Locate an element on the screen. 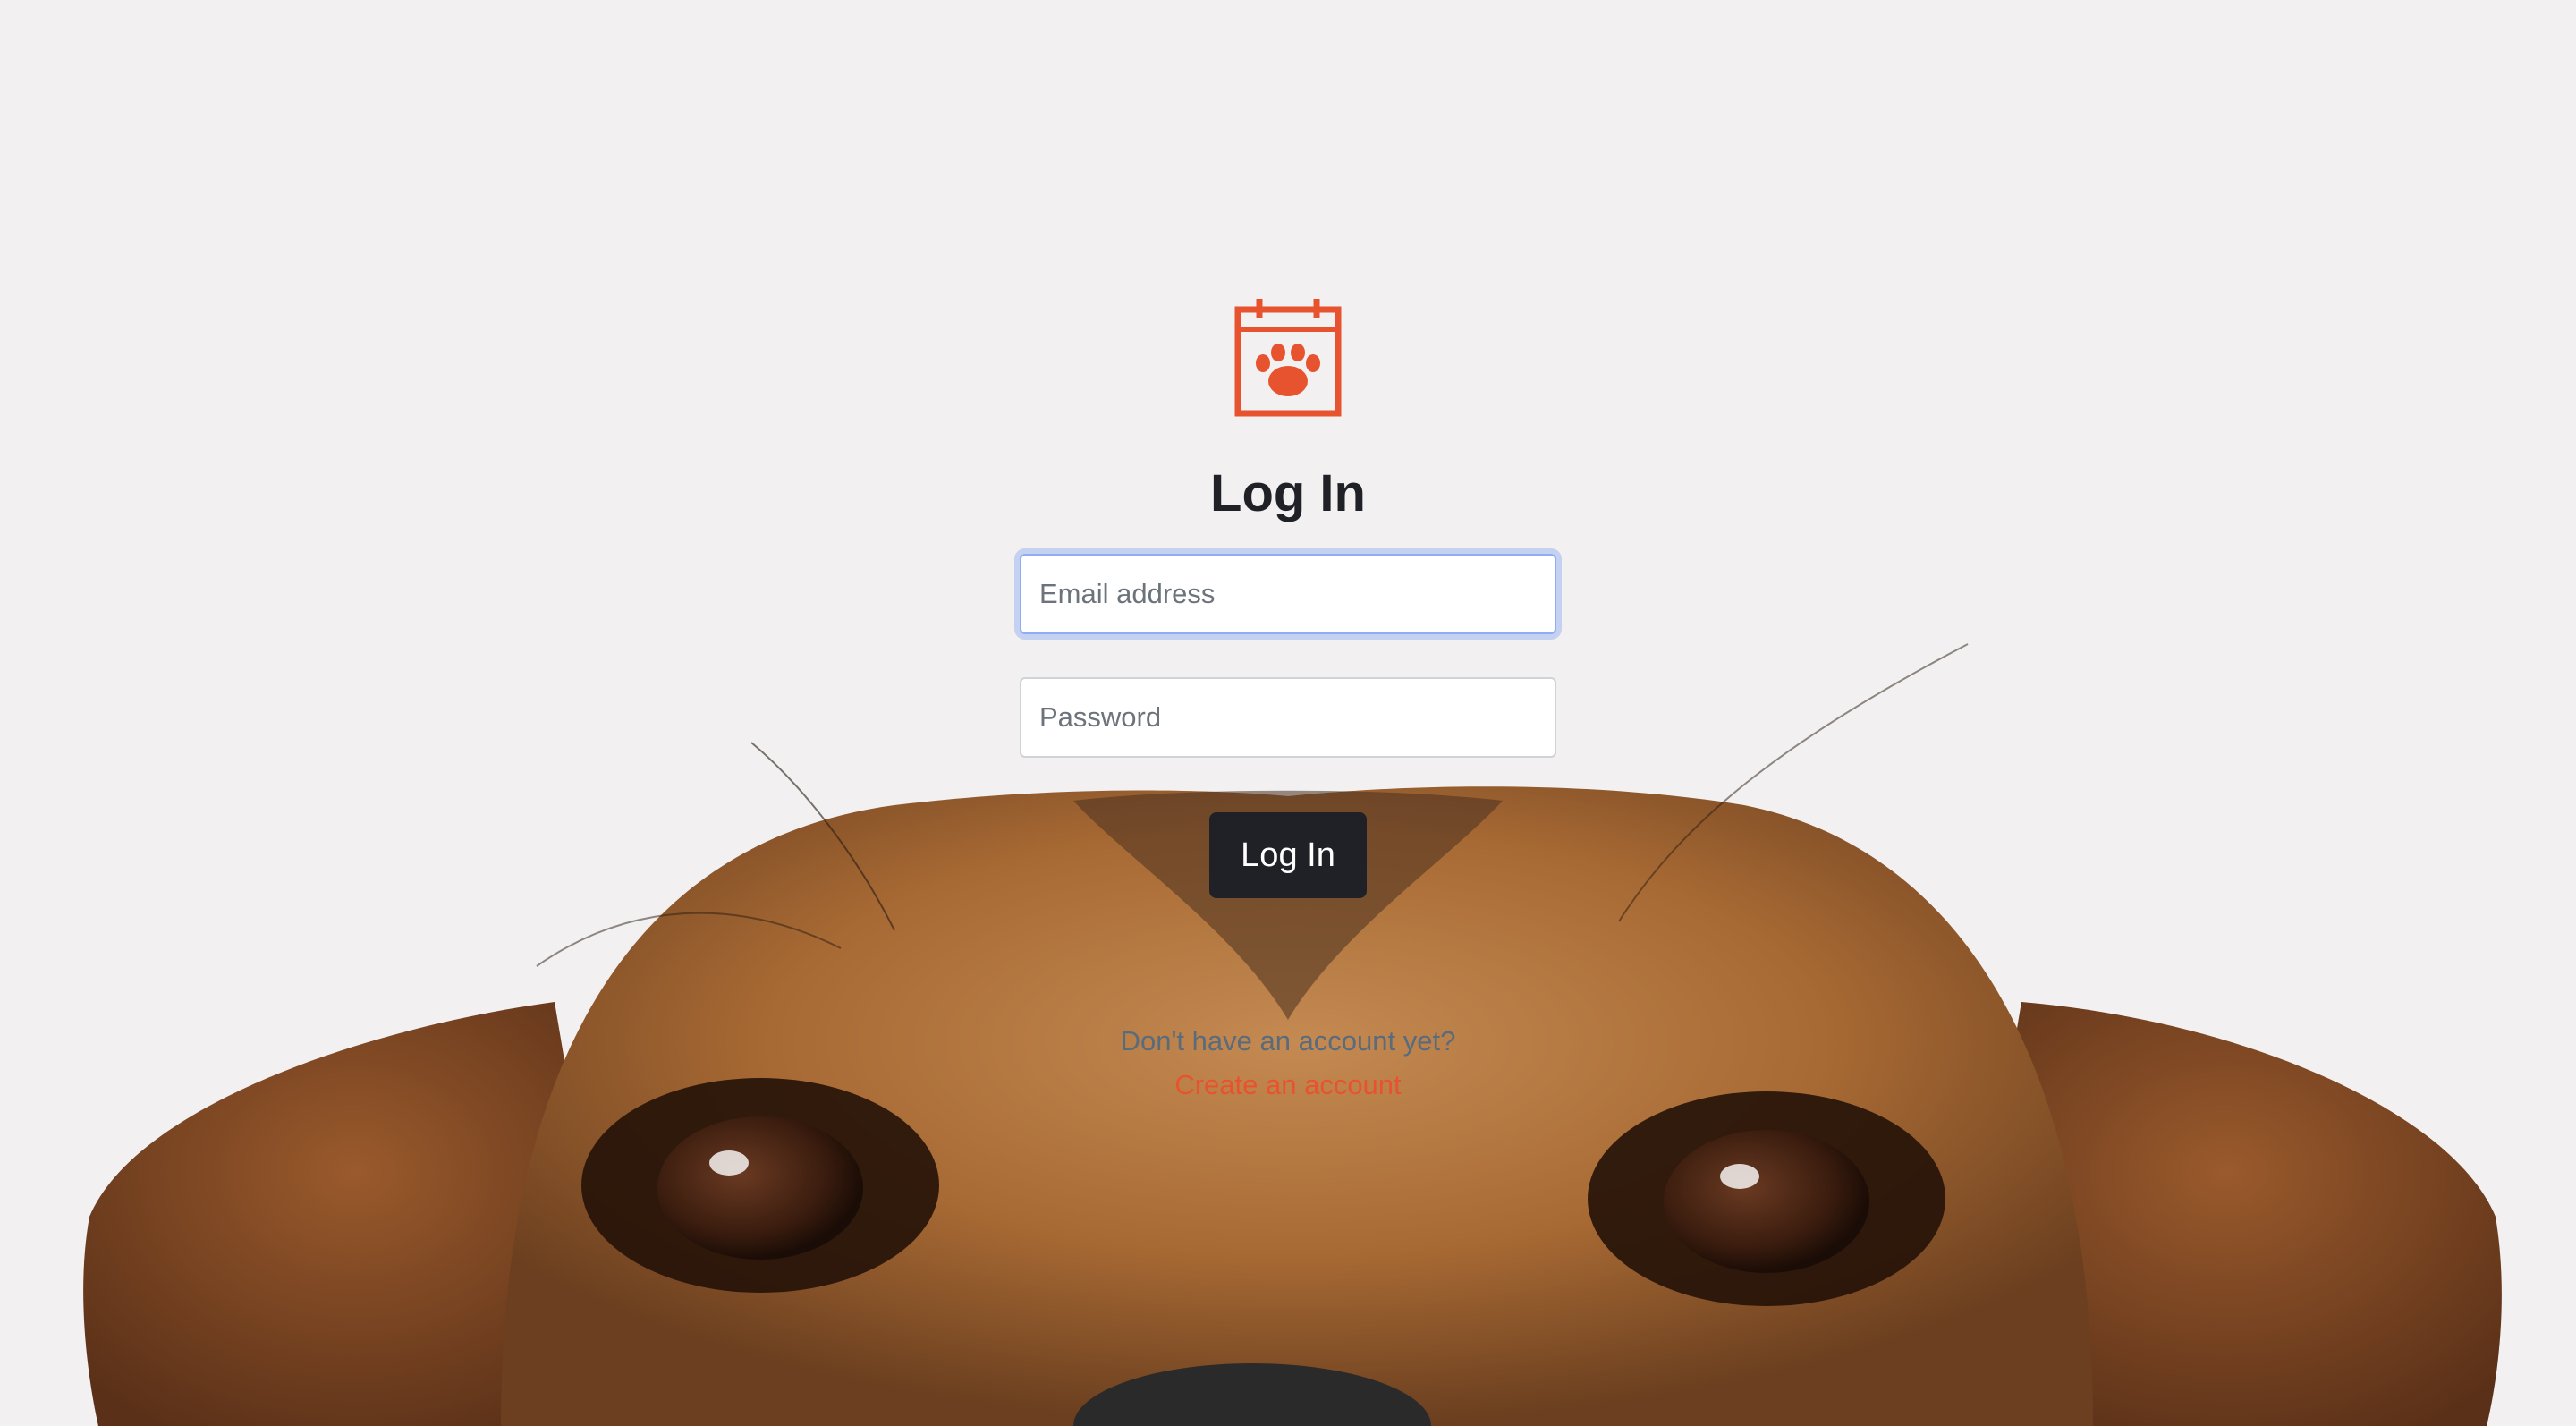 The width and height of the screenshot is (2576, 1426). signup-prompt: Don't have an account yet? is located at coordinates (1288, 1041).